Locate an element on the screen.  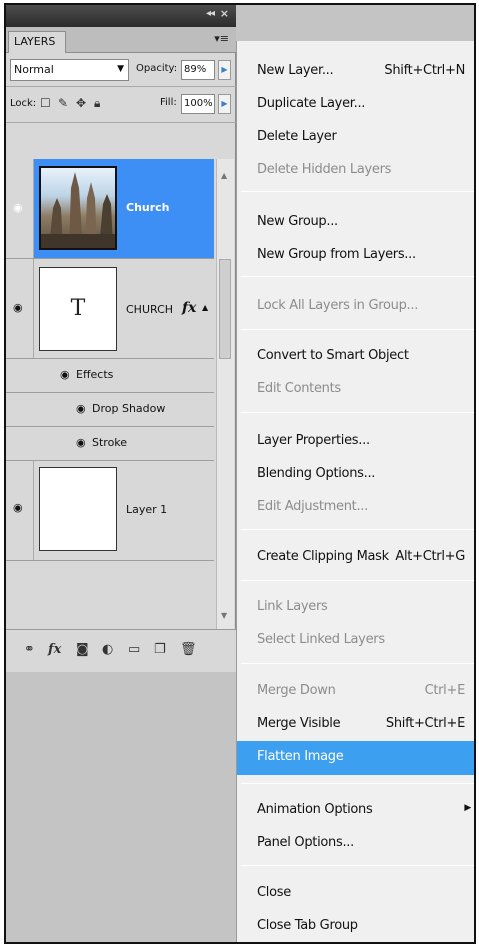
layer-name: Church is located at coordinates (148, 207).